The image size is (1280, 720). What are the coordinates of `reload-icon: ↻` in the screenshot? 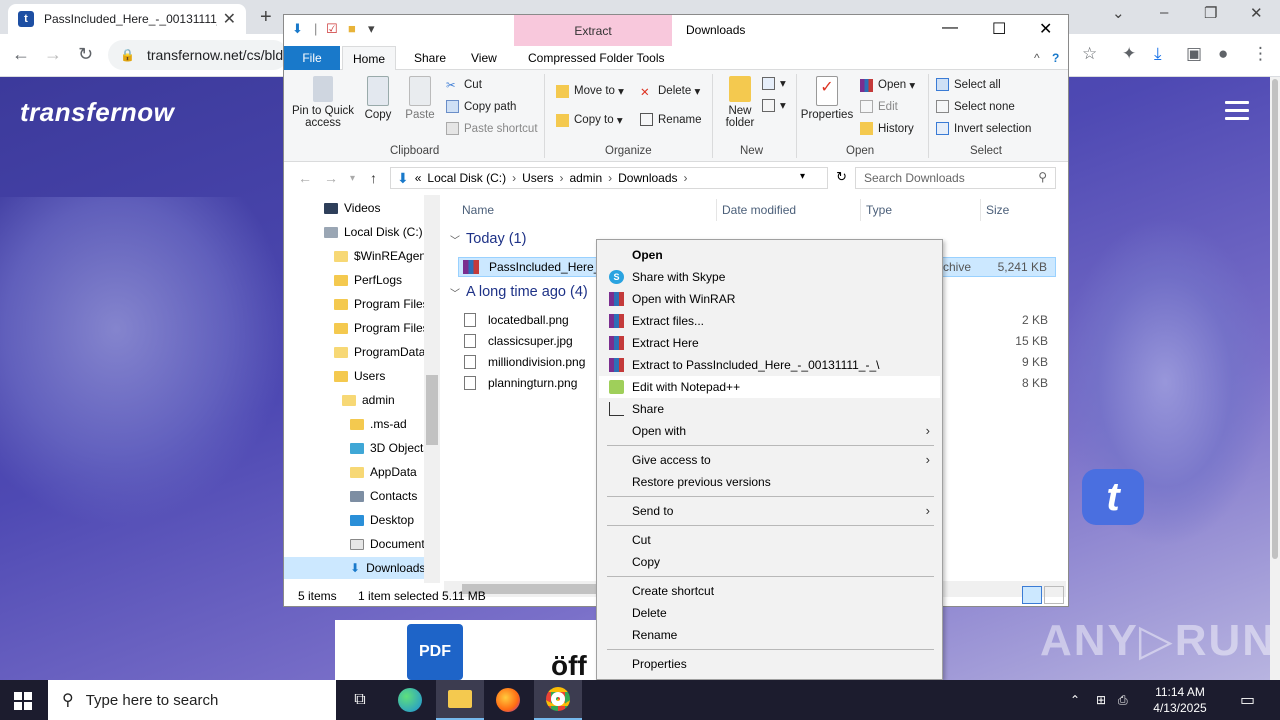 It's located at (85, 54).